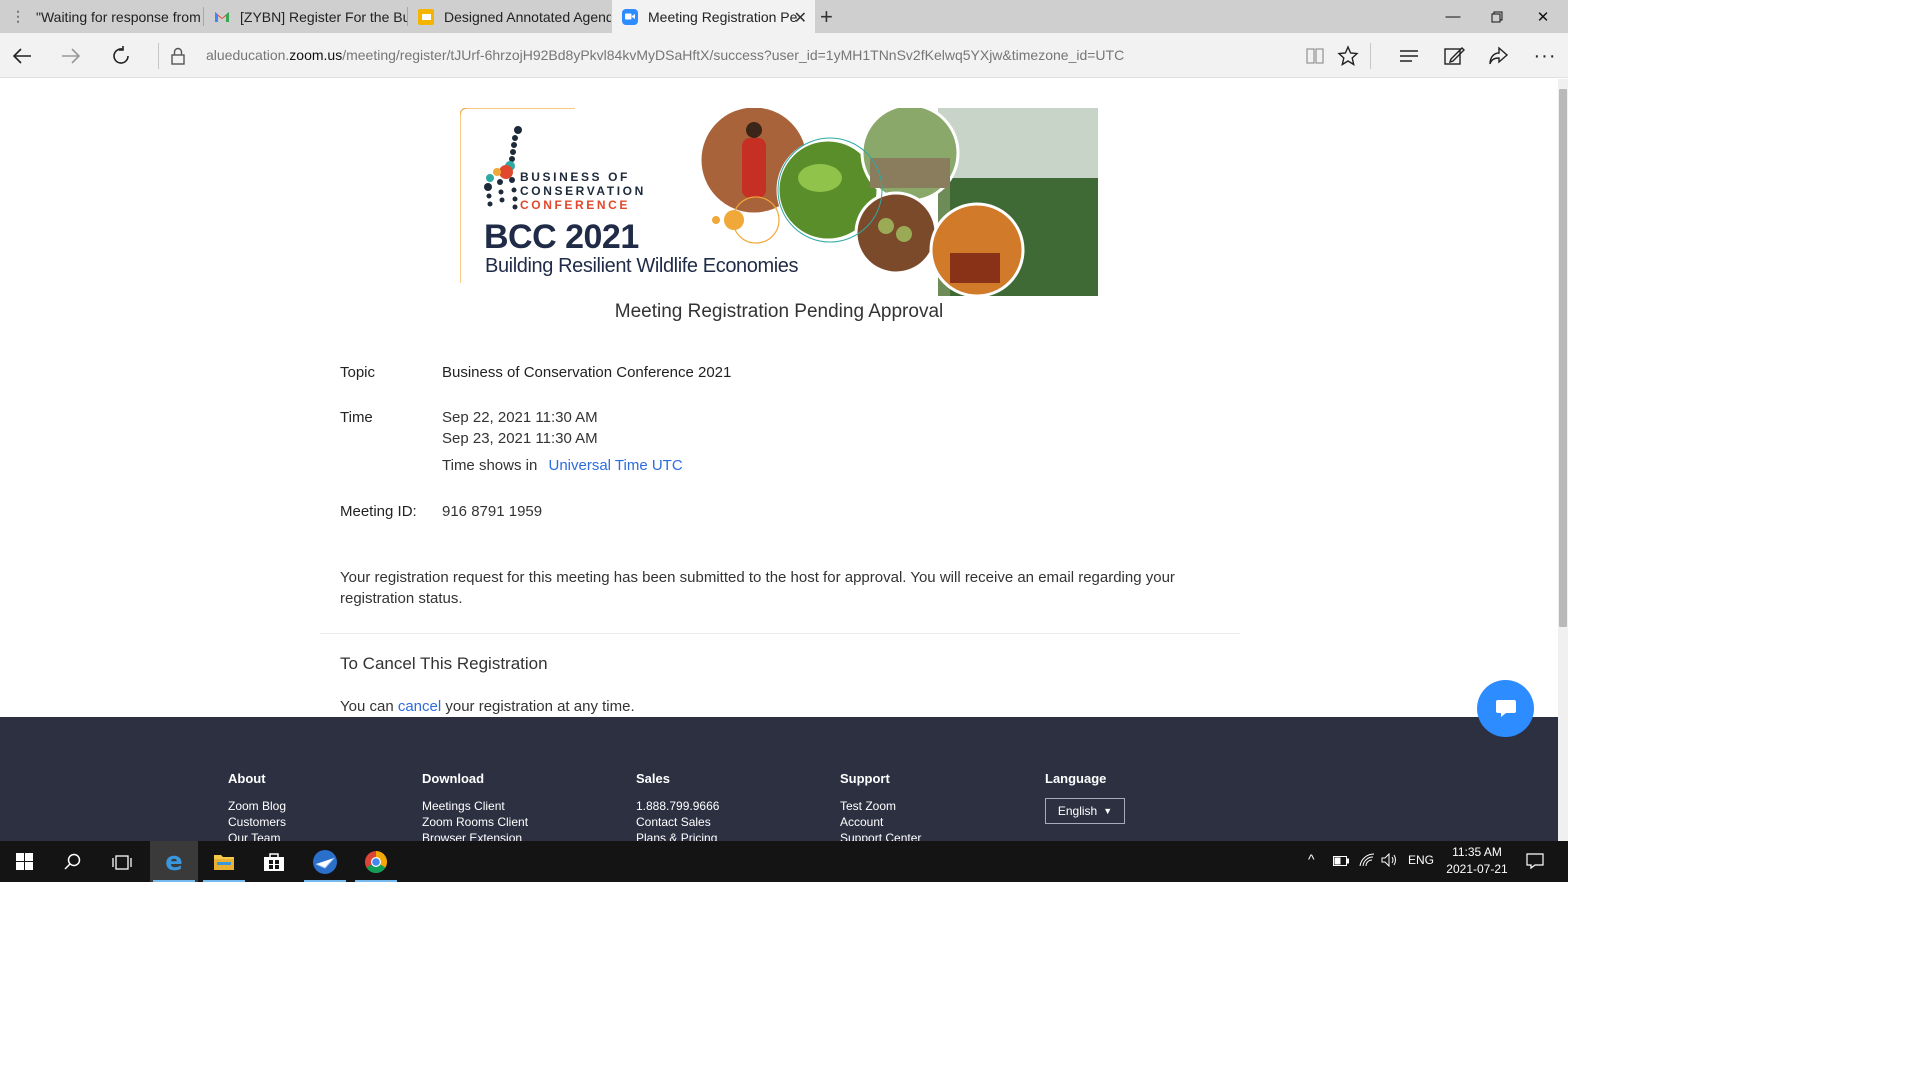  I want to click on footer-link: Account, so click(880, 822).